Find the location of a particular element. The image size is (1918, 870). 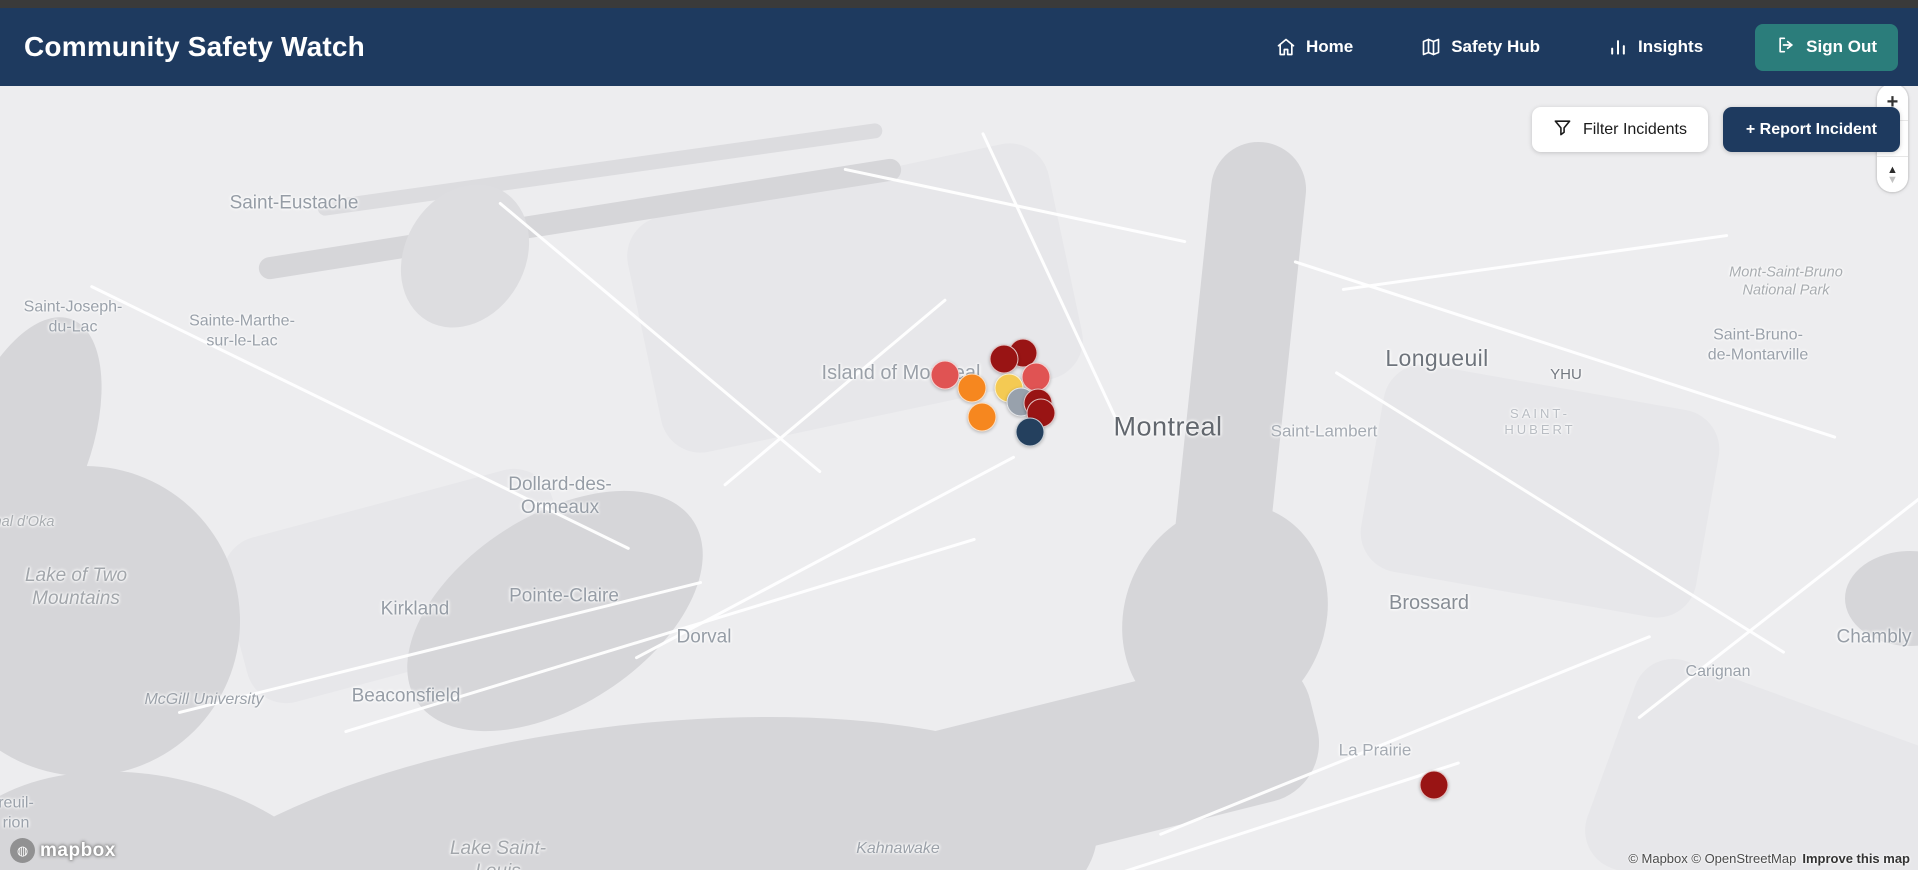

sign-out-label: Sign Out is located at coordinates (1841, 46).